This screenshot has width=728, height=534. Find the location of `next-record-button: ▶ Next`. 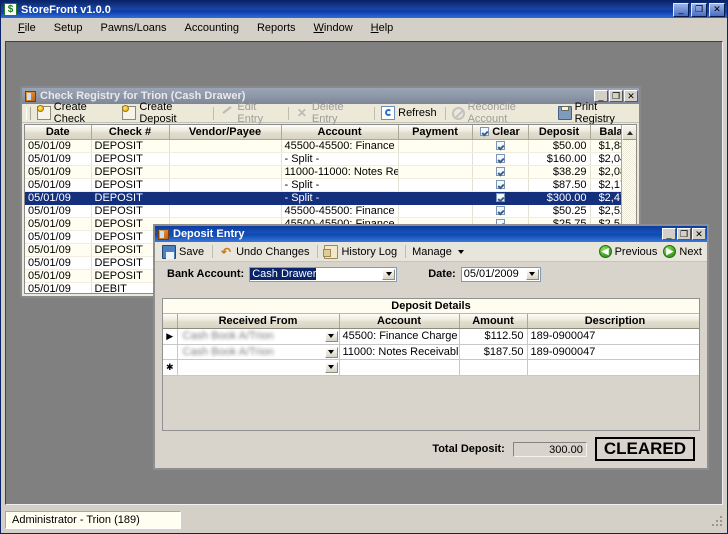

next-record-button: ▶ Next is located at coordinates (682, 252).